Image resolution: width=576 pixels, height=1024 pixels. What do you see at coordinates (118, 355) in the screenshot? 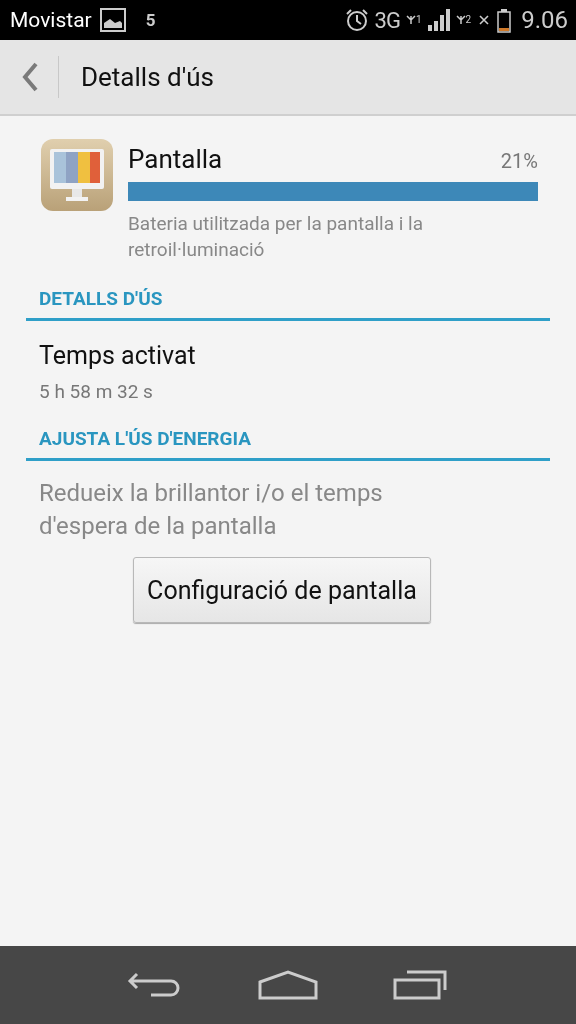
I see `detail-label: Temps activat` at bounding box center [118, 355].